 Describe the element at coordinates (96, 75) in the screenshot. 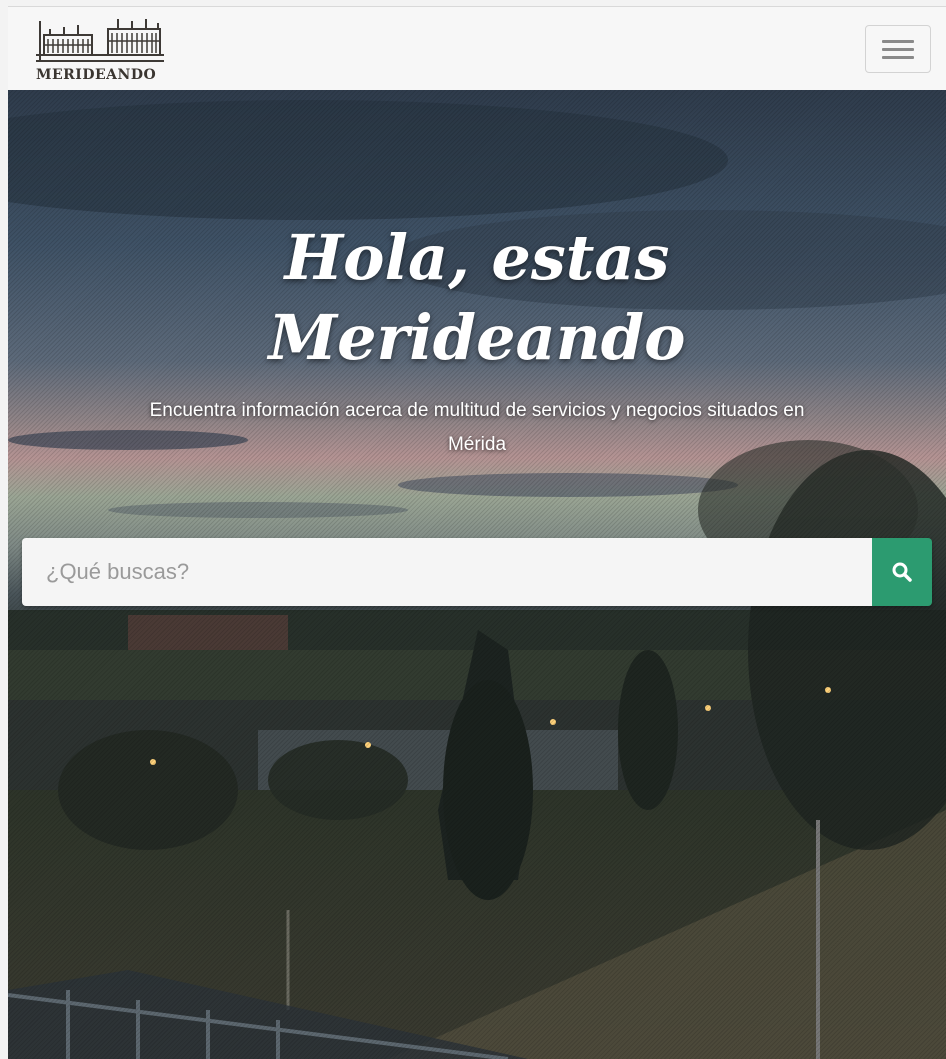

I see `logo-text: MERIDEANDO` at that location.